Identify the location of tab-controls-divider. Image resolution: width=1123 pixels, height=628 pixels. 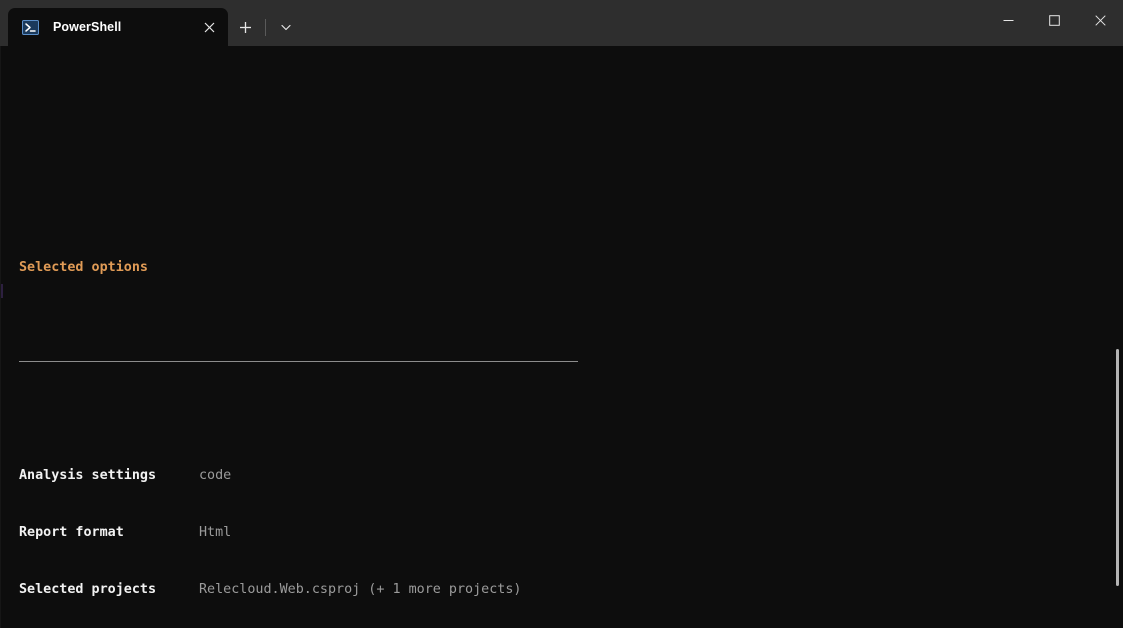
(265, 27).